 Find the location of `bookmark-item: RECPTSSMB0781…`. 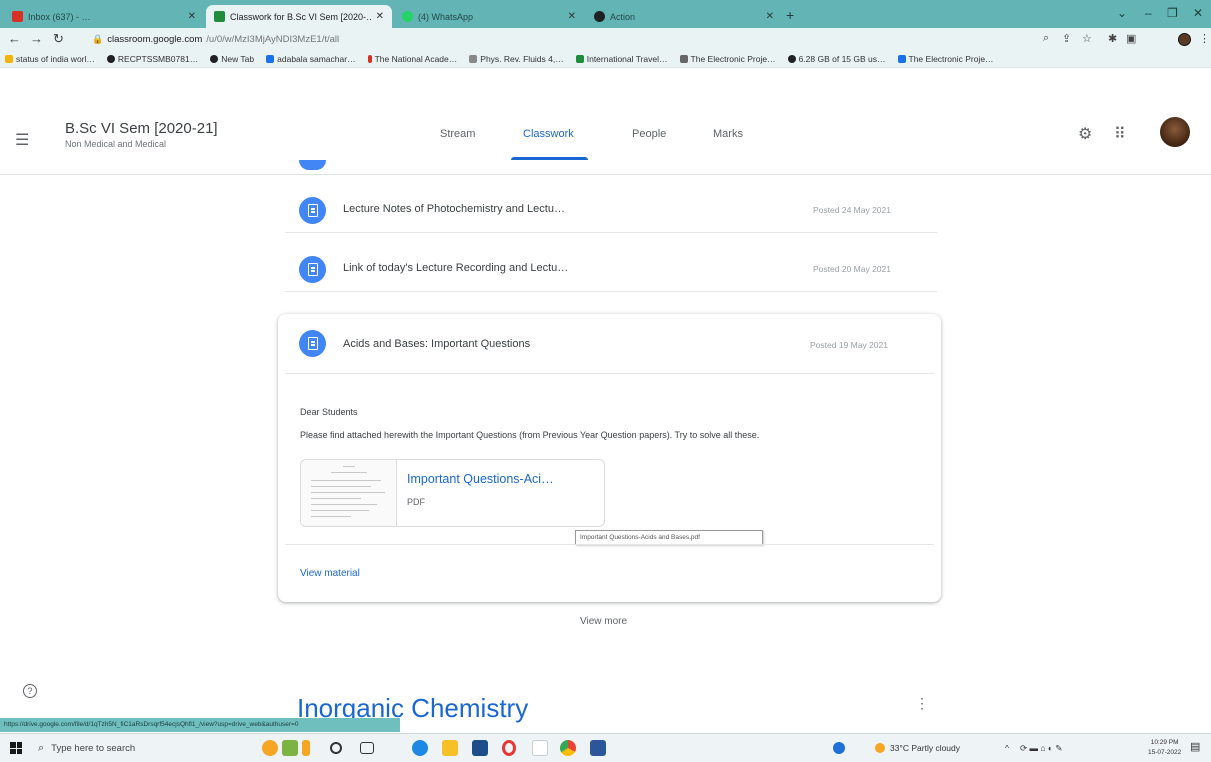

bookmark-item: RECPTSSMB0781… is located at coordinates (152, 59).